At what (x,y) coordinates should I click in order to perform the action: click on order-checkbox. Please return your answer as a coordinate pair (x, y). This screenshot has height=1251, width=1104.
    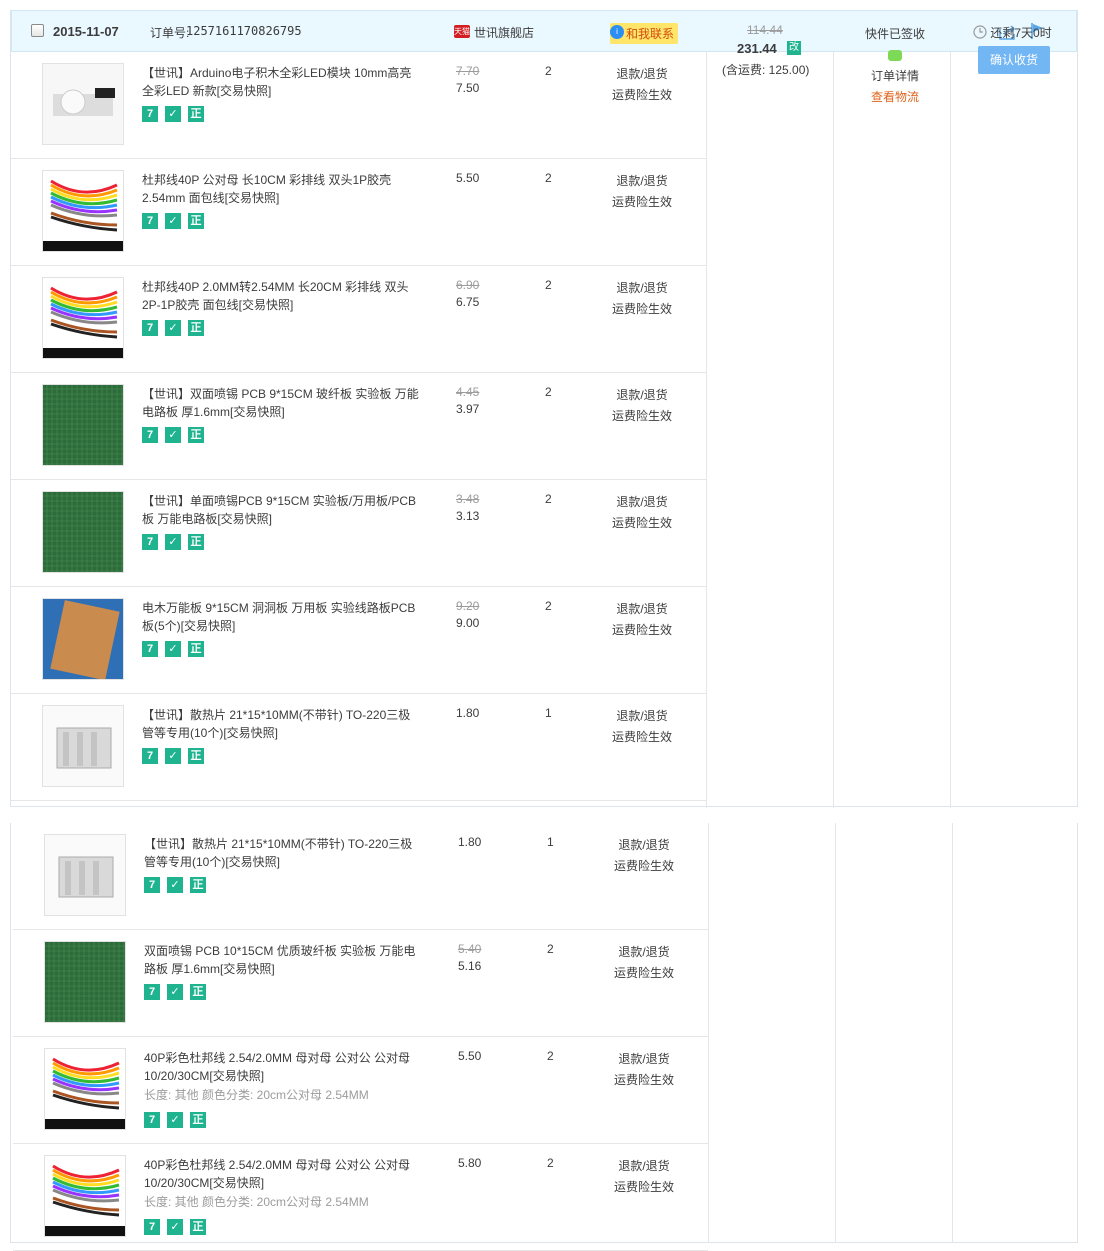
    Looking at the image, I should click on (37, 30).